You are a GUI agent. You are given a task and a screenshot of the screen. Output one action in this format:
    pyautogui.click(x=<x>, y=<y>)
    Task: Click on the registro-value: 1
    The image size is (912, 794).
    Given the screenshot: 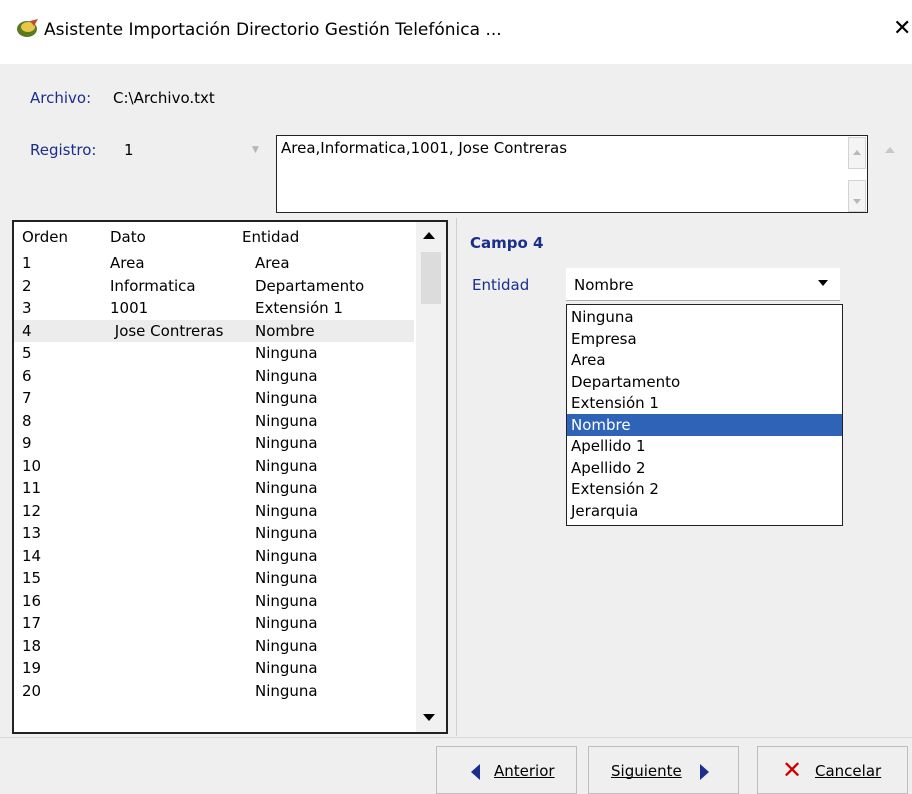 What is the action you would take?
    pyautogui.click(x=129, y=150)
    